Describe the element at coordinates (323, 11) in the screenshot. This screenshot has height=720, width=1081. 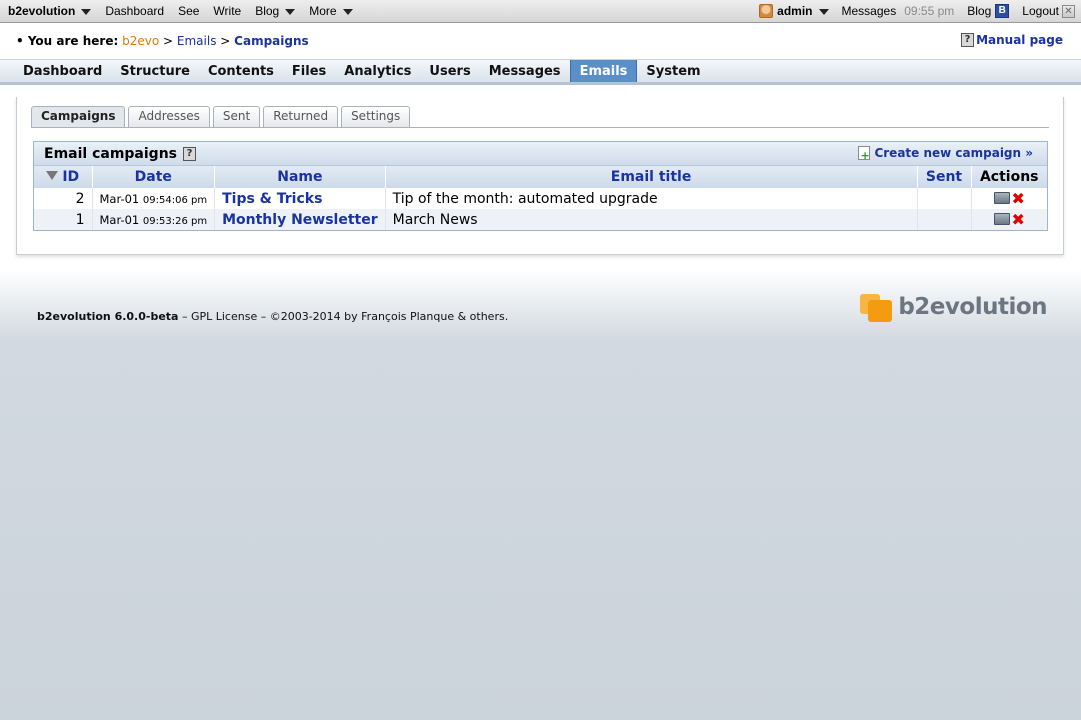
I see `evobar-more-label: More` at that location.